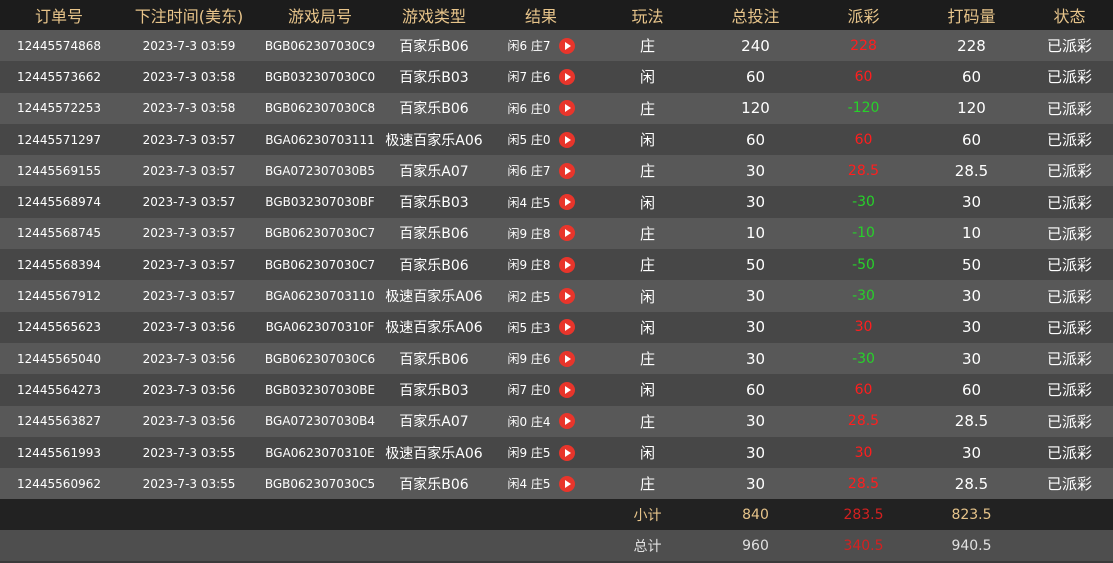  Describe the element at coordinates (541, 45) in the screenshot. I see `result-cell: 闲6 庄7` at that location.